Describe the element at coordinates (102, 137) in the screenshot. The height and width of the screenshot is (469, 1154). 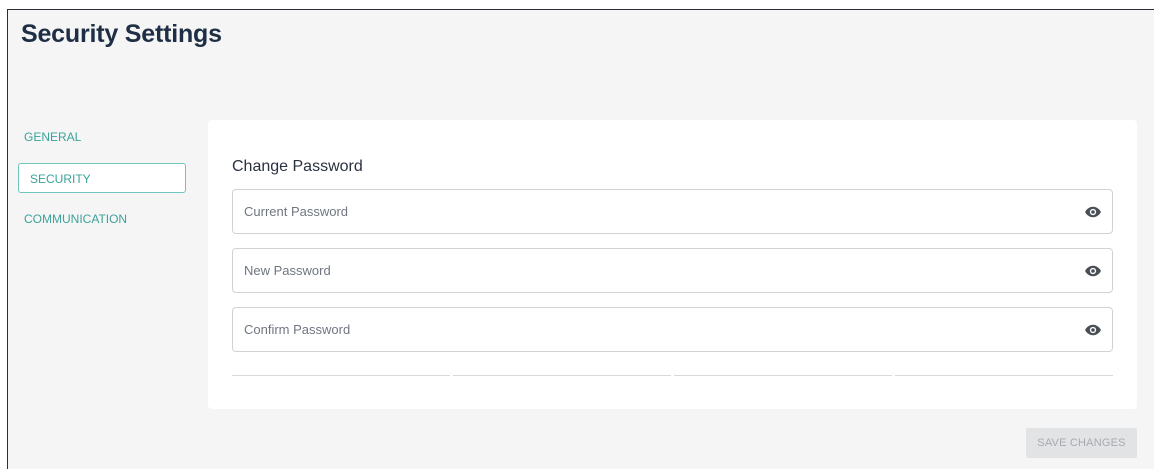
I see `sidebar-item-general: GENERAL` at that location.